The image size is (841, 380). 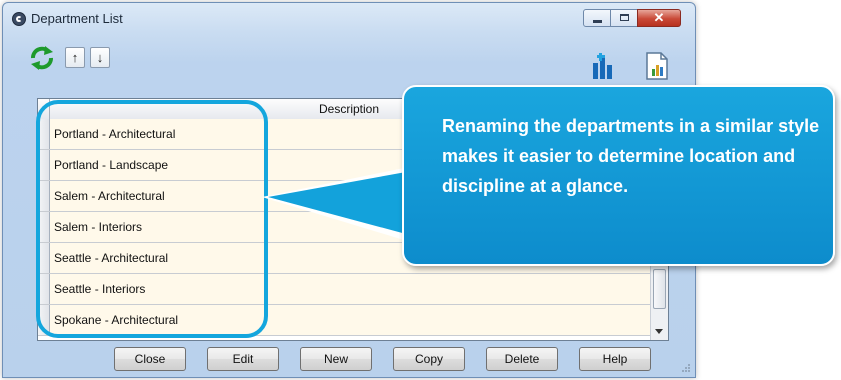 I want to click on document-icon, so click(x=657, y=66).